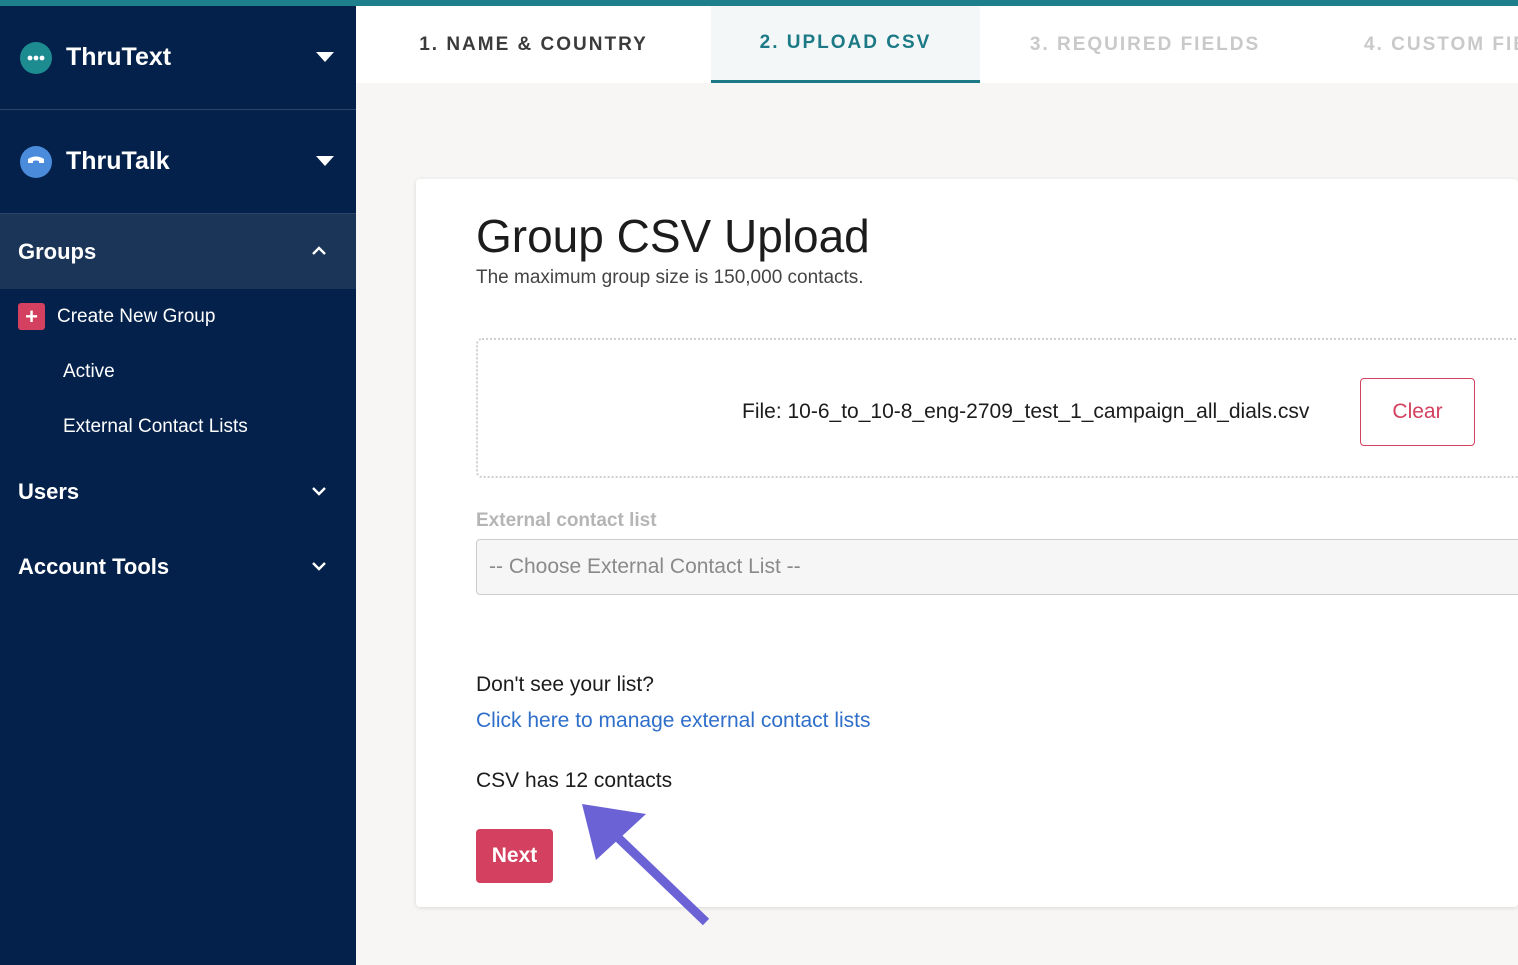  I want to click on csv-contact-count: CSV has 12 contacts, so click(574, 780).